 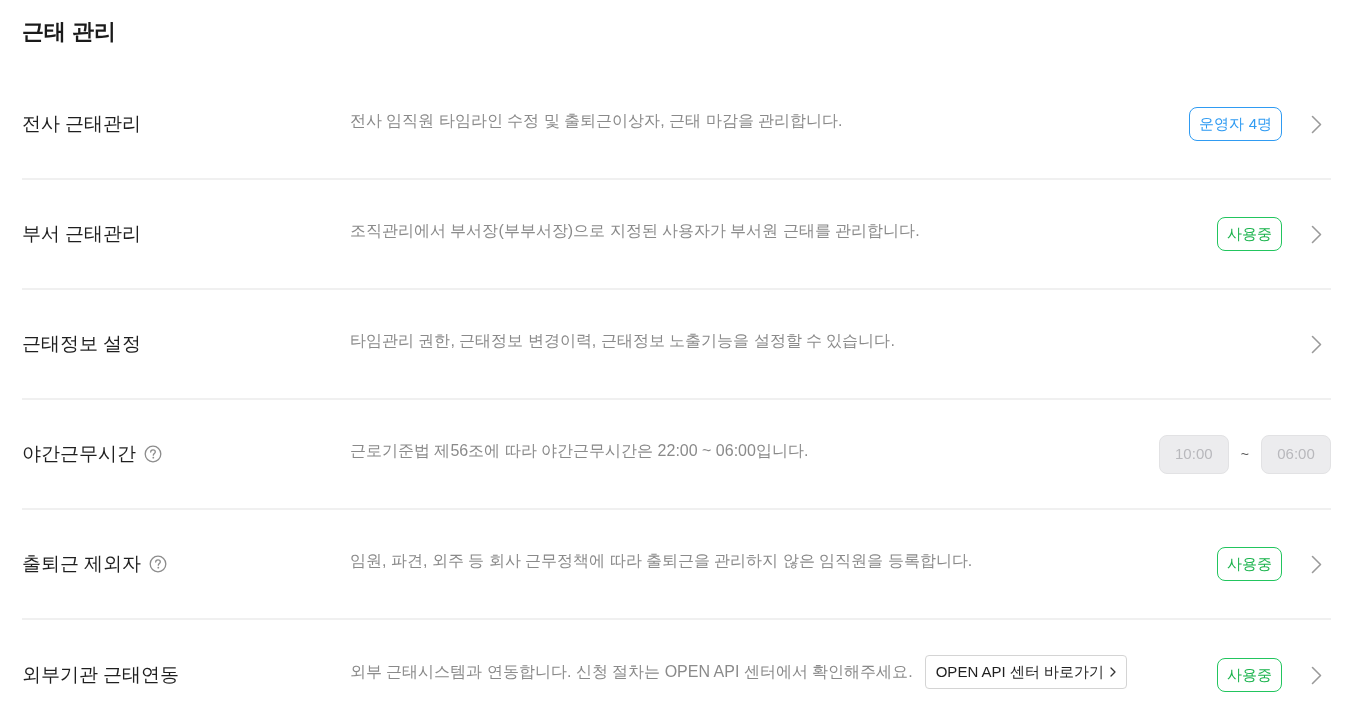 I want to click on setting-label: 전사 근태관리, so click(x=82, y=124).